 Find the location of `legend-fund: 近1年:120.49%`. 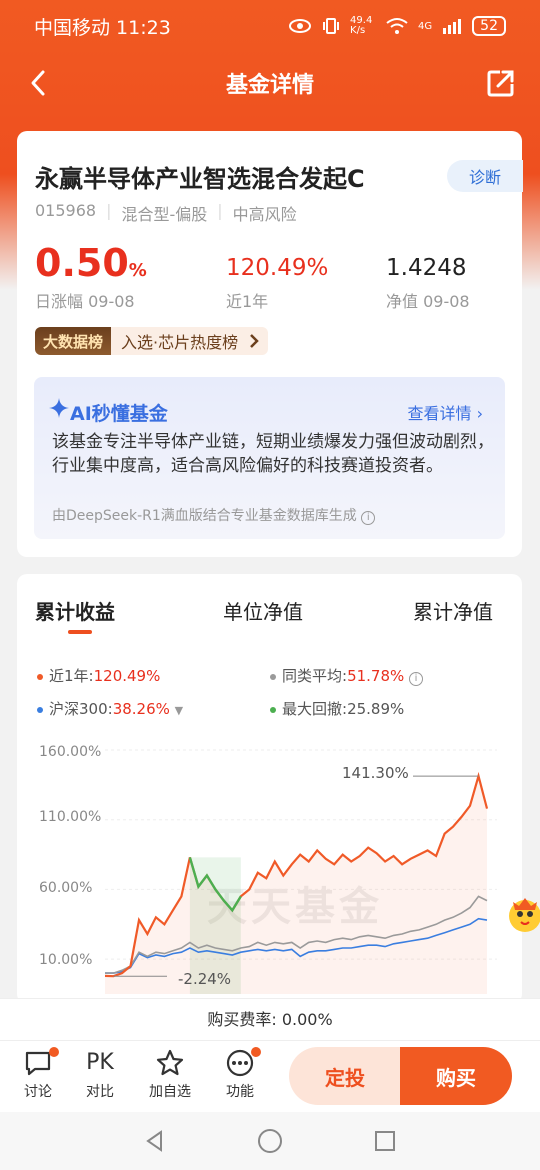

legend-fund: 近1年:120.49% is located at coordinates (98, 675).